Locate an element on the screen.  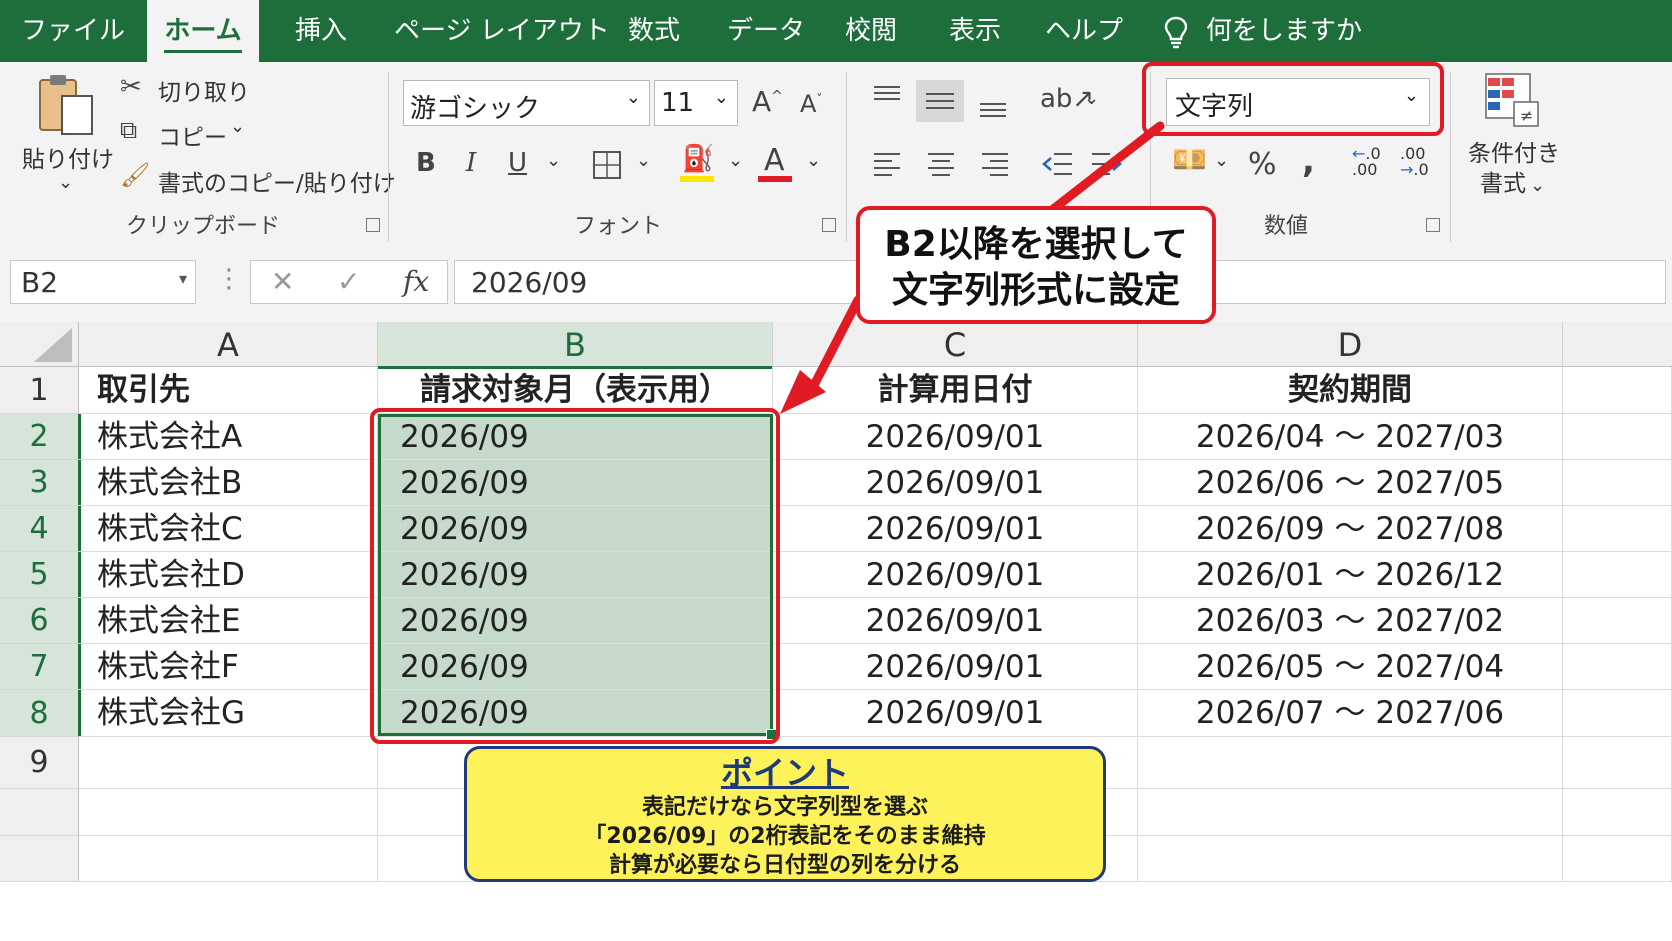
callout-line-1: B2以降を選択して is located at coordinates (1036, 244).